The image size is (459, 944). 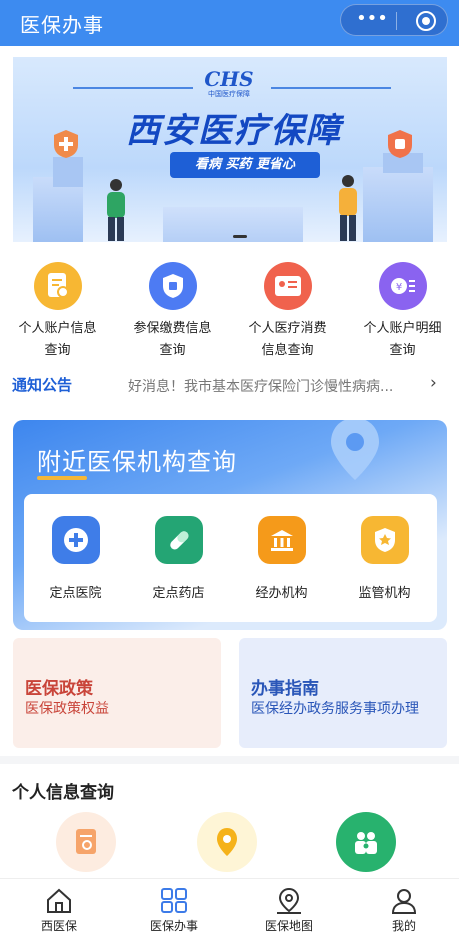 What do you see at coordinates (67, 709) in the screenshot?
I see `policy-card-subtitle: 医保政策权益` at bounding box center [67, 709].